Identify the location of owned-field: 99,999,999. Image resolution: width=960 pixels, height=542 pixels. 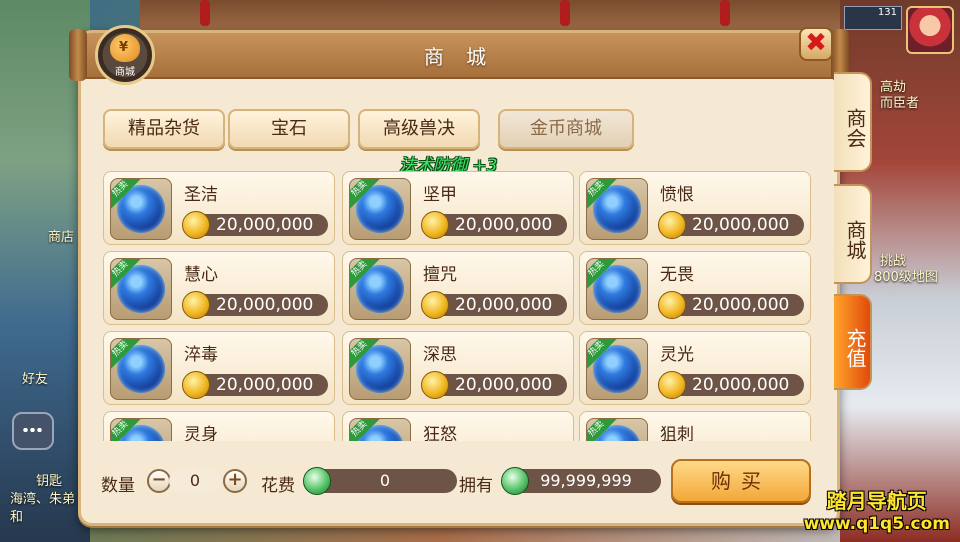
(586, 481).